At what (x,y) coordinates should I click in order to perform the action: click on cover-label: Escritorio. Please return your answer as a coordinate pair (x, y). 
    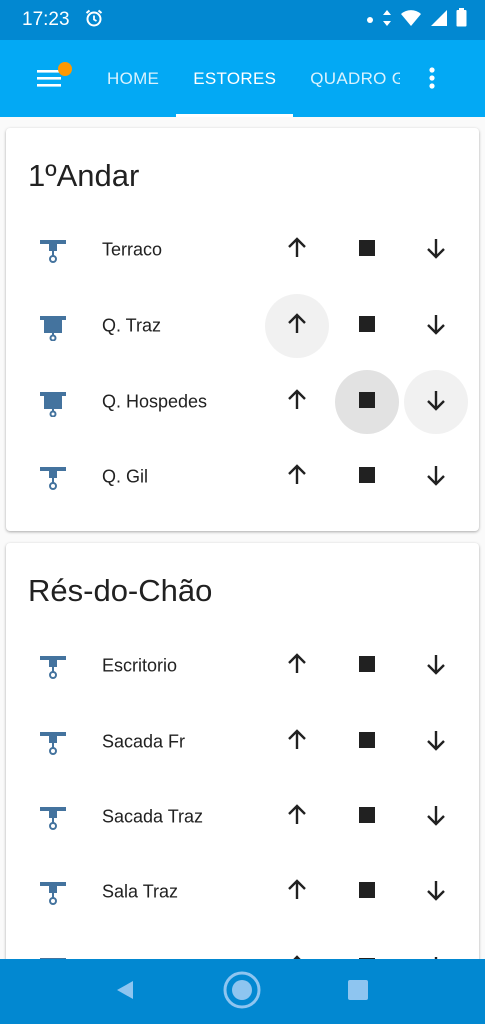
    Looking at the image, I should click on (140, 665).